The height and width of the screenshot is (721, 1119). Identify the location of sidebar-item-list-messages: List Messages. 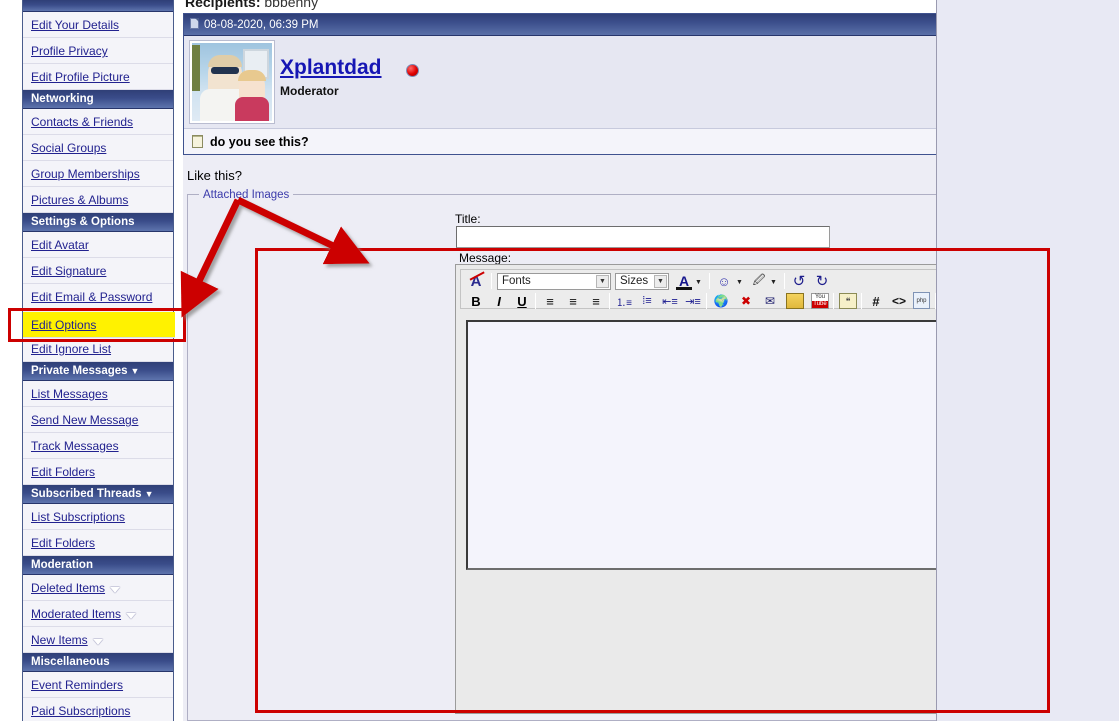
(98, 394).